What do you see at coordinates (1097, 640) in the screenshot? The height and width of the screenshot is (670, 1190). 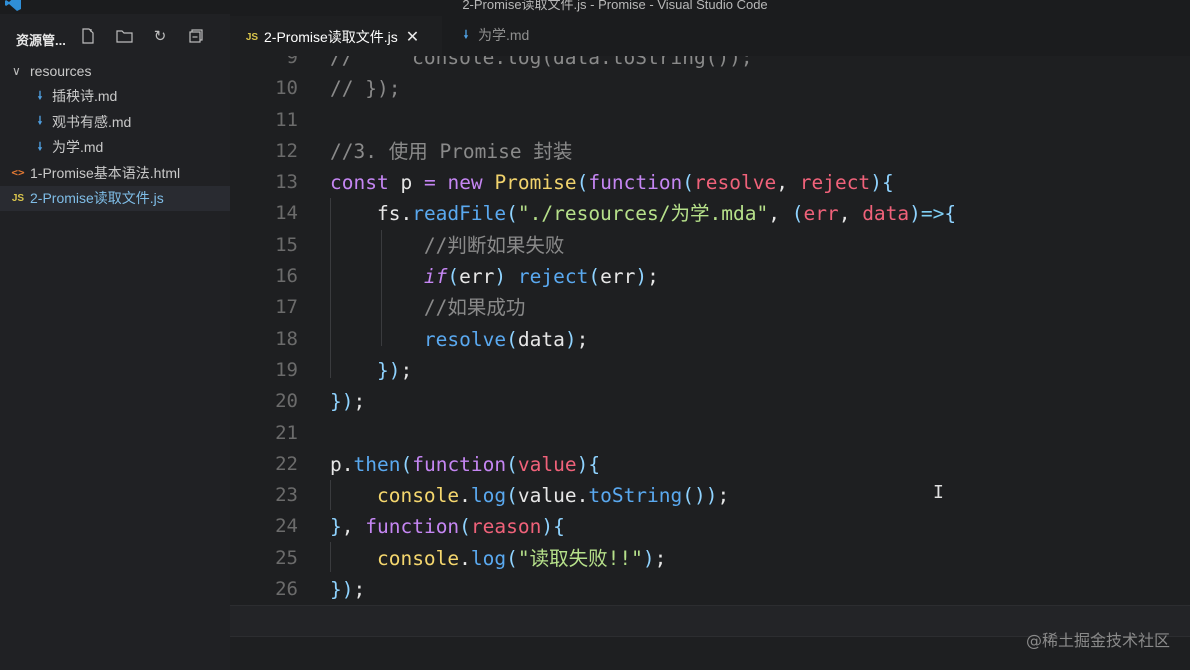 I see `watermark: @稀土掘金技术社区` at bounding box center [1097, 640].